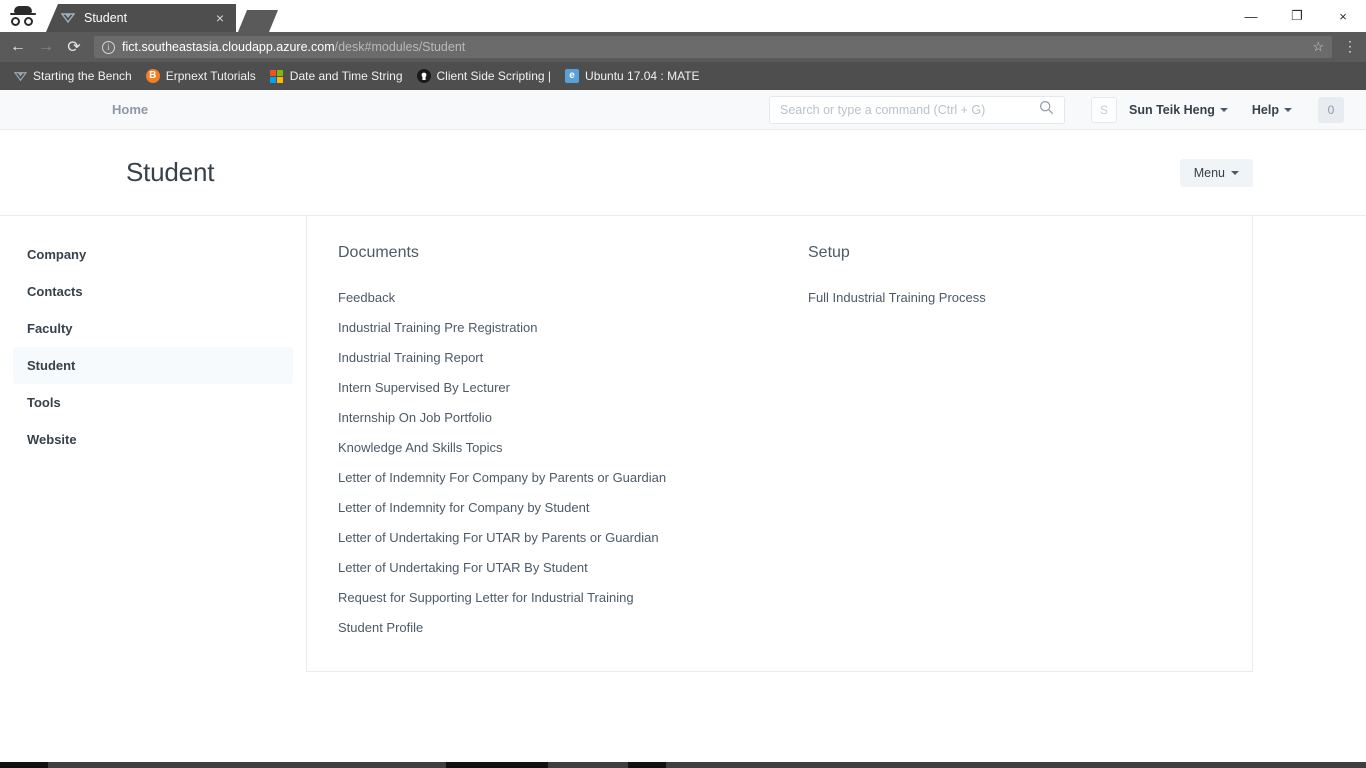 This screenshot has height=768, width=1366. Describe the element at coordinates (1265, 109) in the screenshot. I see `help-label: Help` at that location.